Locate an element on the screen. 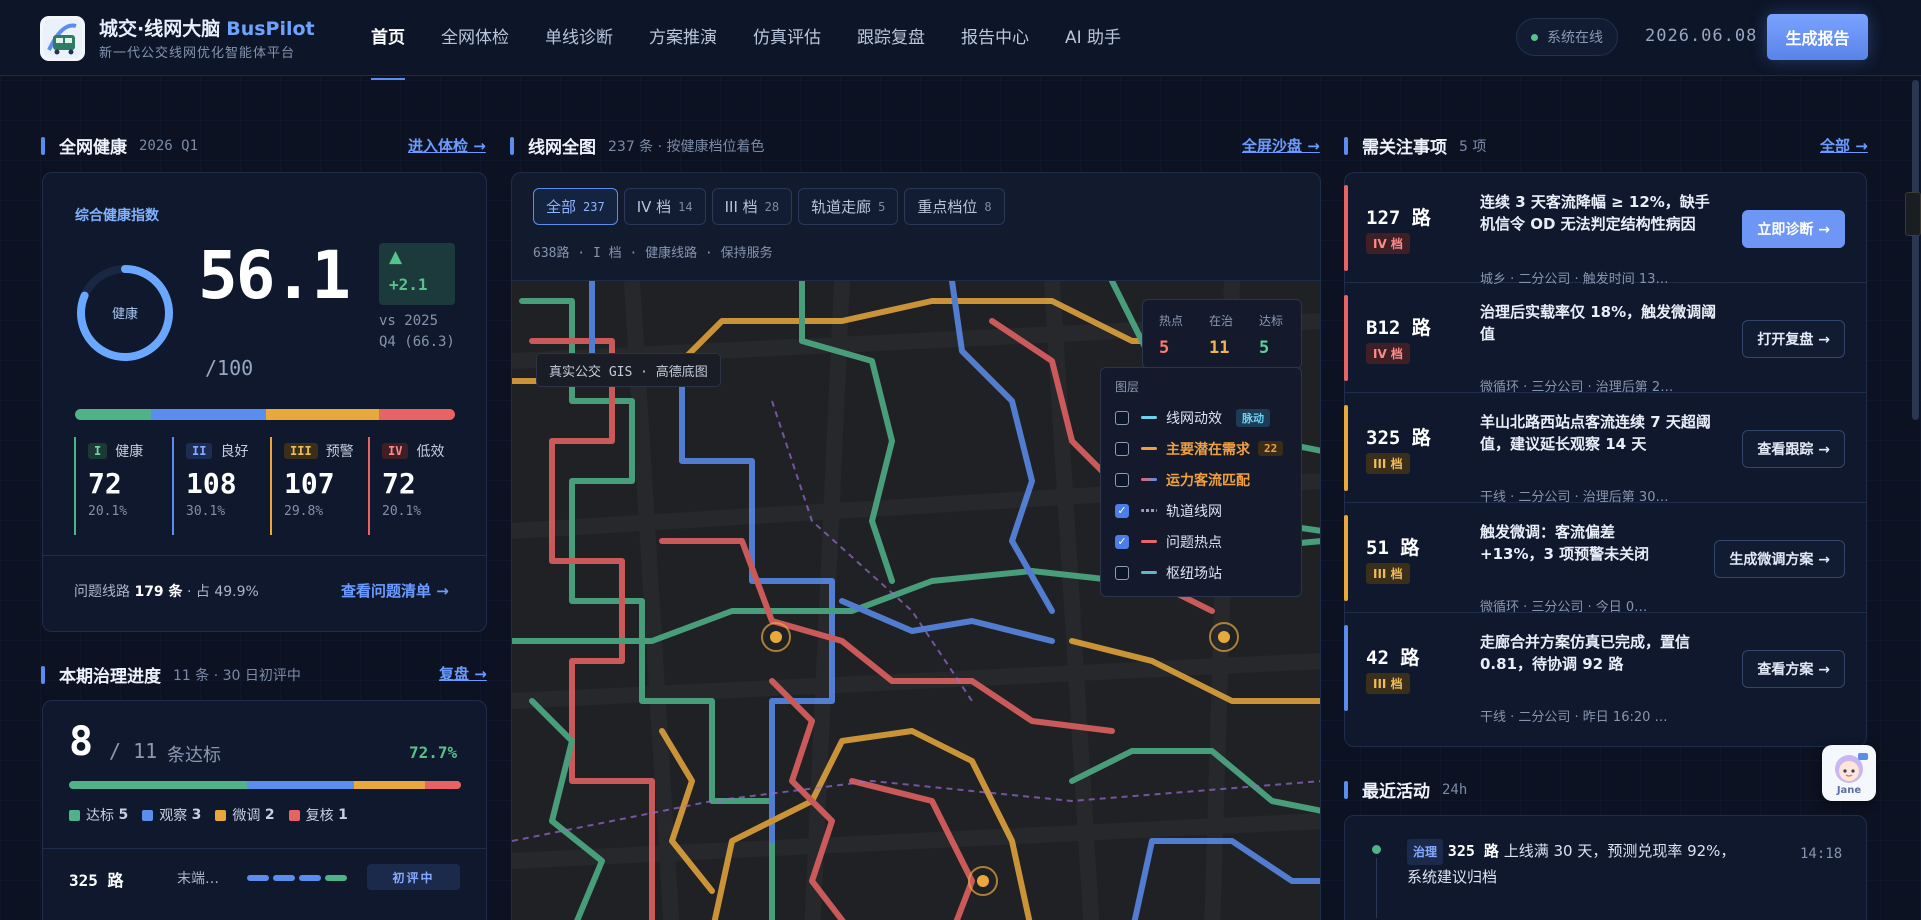 The height and width of the screenshot is (920, 1921). layer-hub-stations: 枢纽场站 is located at coordinates (1201, 572).